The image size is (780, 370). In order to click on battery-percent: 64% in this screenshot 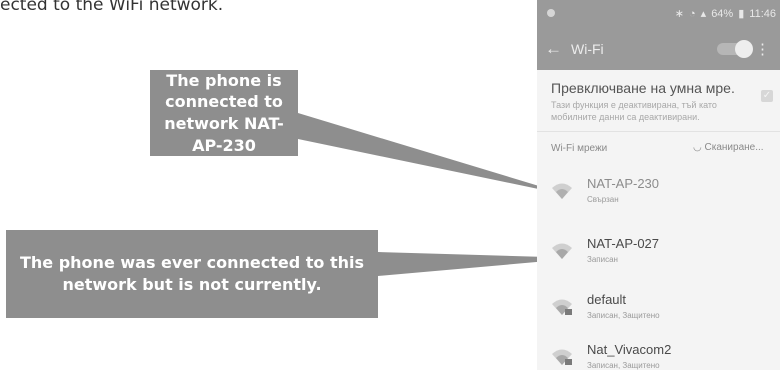, I will do `click(722, 13)`.